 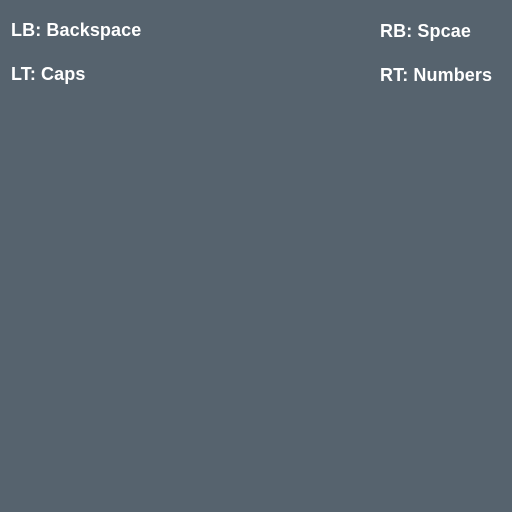 I want to click on lt-caps-hint: LT: Caps, so click(x=48, y=74).